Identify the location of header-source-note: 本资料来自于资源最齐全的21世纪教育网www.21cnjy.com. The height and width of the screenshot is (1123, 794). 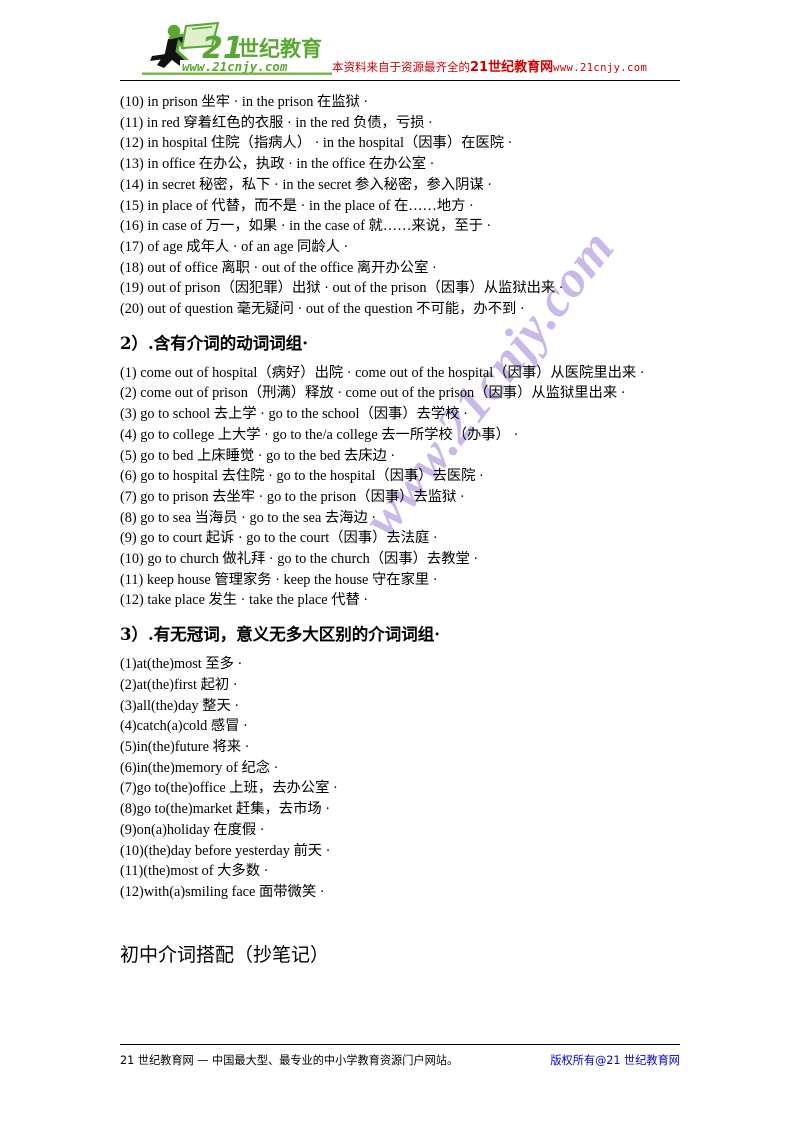
(489, 65).